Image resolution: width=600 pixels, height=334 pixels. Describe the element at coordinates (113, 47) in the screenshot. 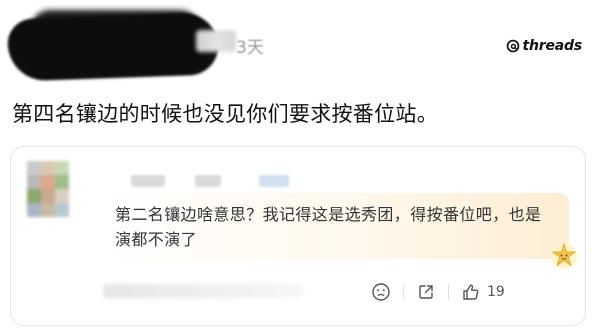

I see `redaction-mark` at that location.